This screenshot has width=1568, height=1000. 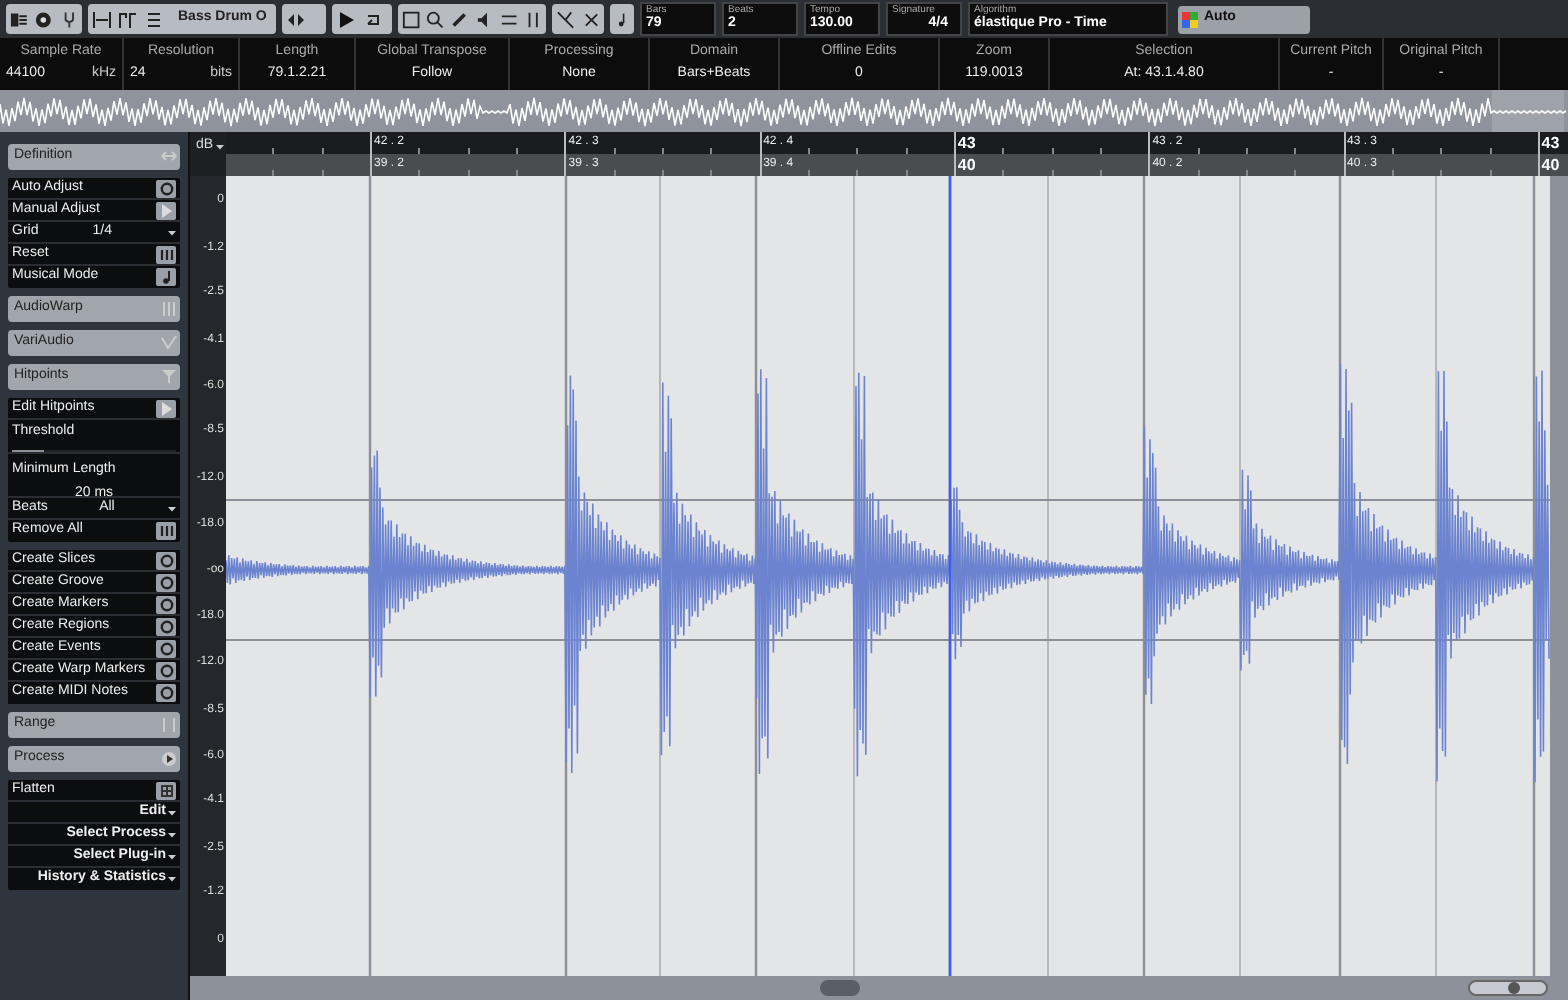 What do you see at coordinates (372, 19) in the screenshot?
I see `loop-icon` at bounding box center [372, 19].